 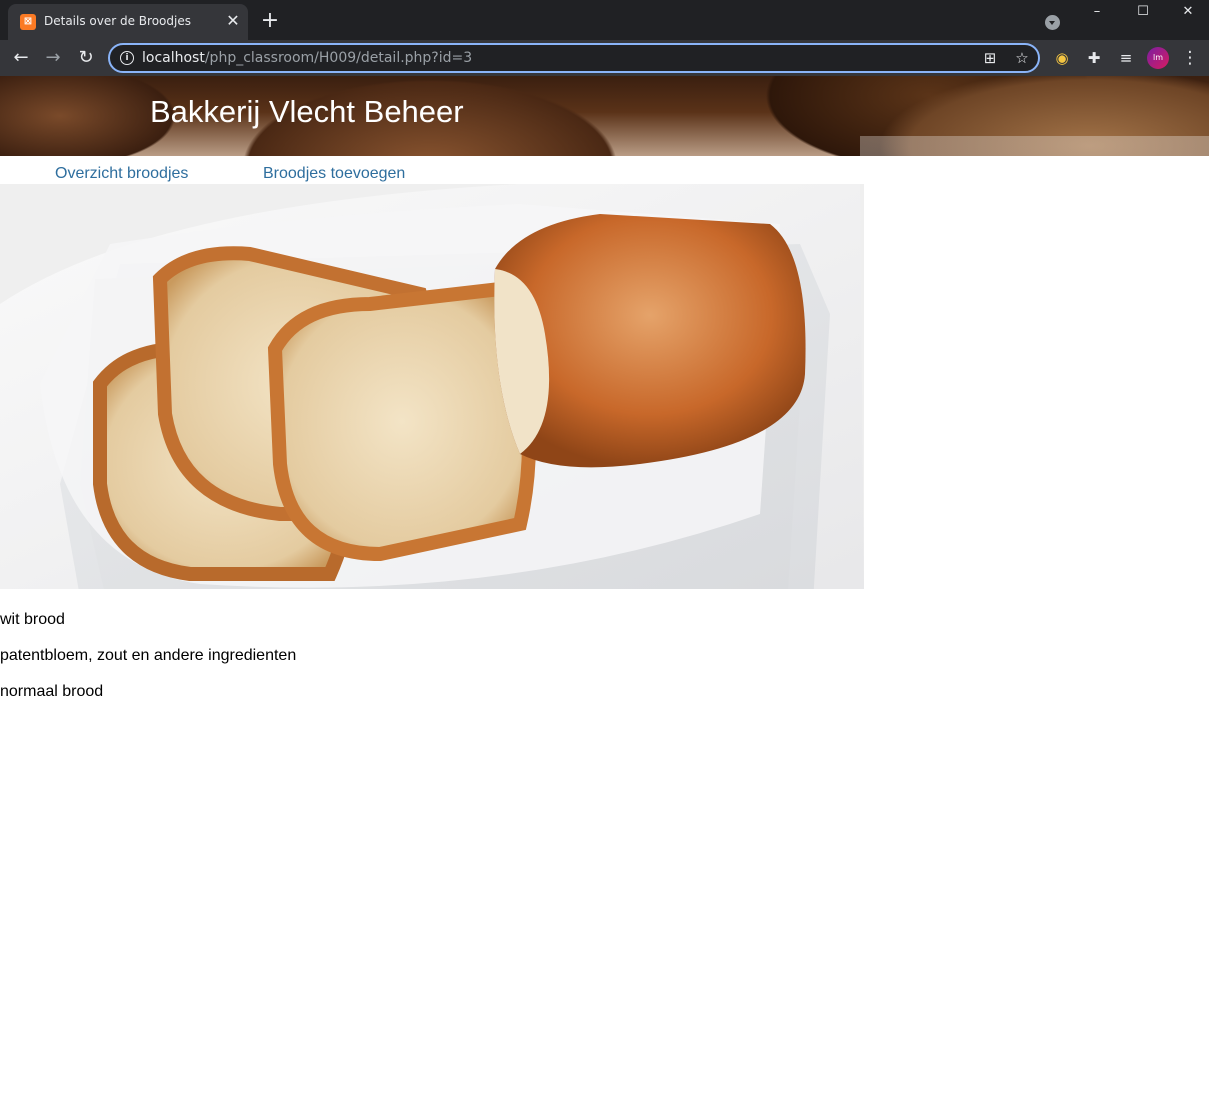 What do you see at coordinates (338, 58) in the screenshot?
I see `url-path: /php_classroom/H009/detail.php?id=3` at bounding box center [338, 58].